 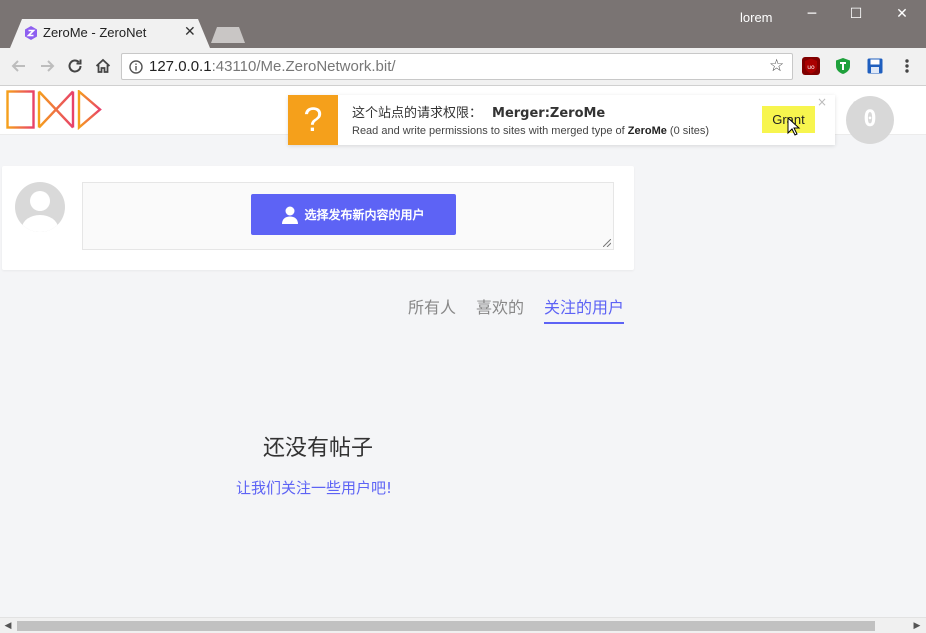 I want to click on permission-name: Merger:ZeroMe, so click(x=549, y=113).